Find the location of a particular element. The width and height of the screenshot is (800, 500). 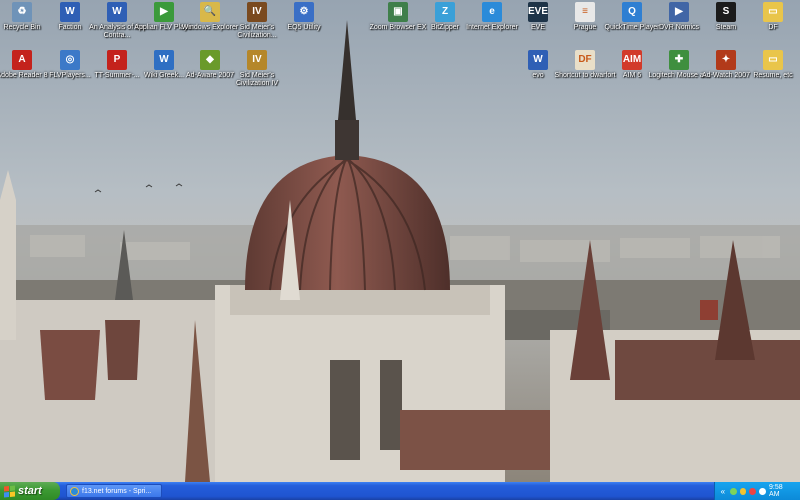

utility-icon: ⚙ is located at coordinates (304, 12).